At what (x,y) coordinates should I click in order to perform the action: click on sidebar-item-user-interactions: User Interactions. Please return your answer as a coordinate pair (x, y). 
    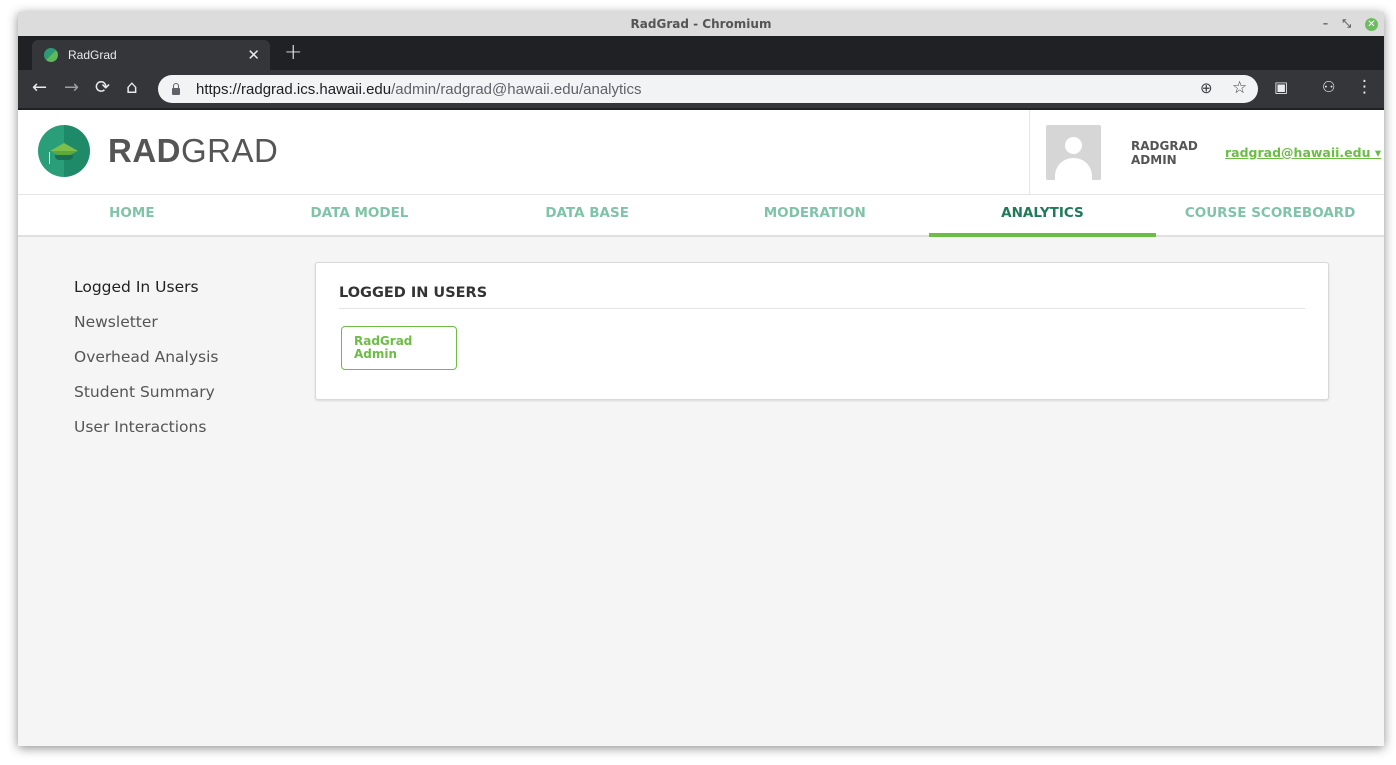
    Looking at the image, I should click on (146, 427).